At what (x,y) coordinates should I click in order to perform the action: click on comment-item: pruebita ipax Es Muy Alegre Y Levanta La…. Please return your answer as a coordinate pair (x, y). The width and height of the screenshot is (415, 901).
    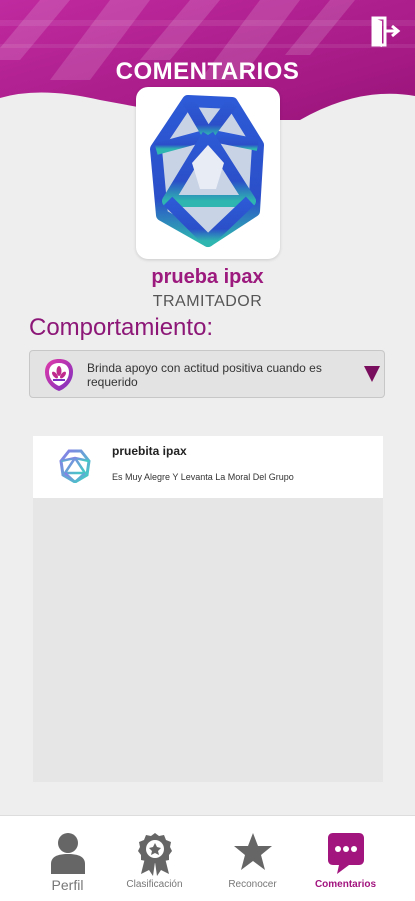
    Looking at the image, I should click on (208, 467).